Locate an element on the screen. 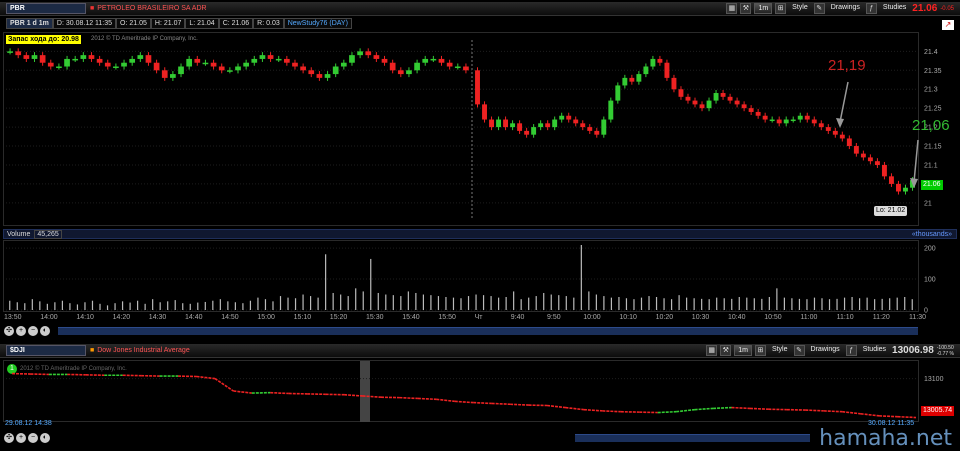 Image resolution: width=960 pixels, height=451 pixels. dji-zoom-fit-icon: ✣ is located at coordinates (9, 438).